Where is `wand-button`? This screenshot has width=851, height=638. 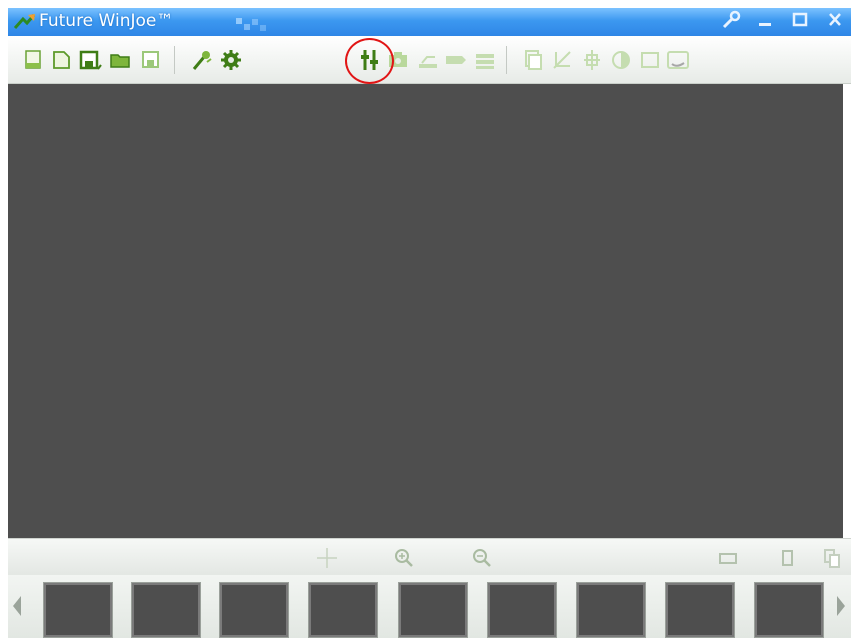
wand-button is located at coordinates (202, 60).